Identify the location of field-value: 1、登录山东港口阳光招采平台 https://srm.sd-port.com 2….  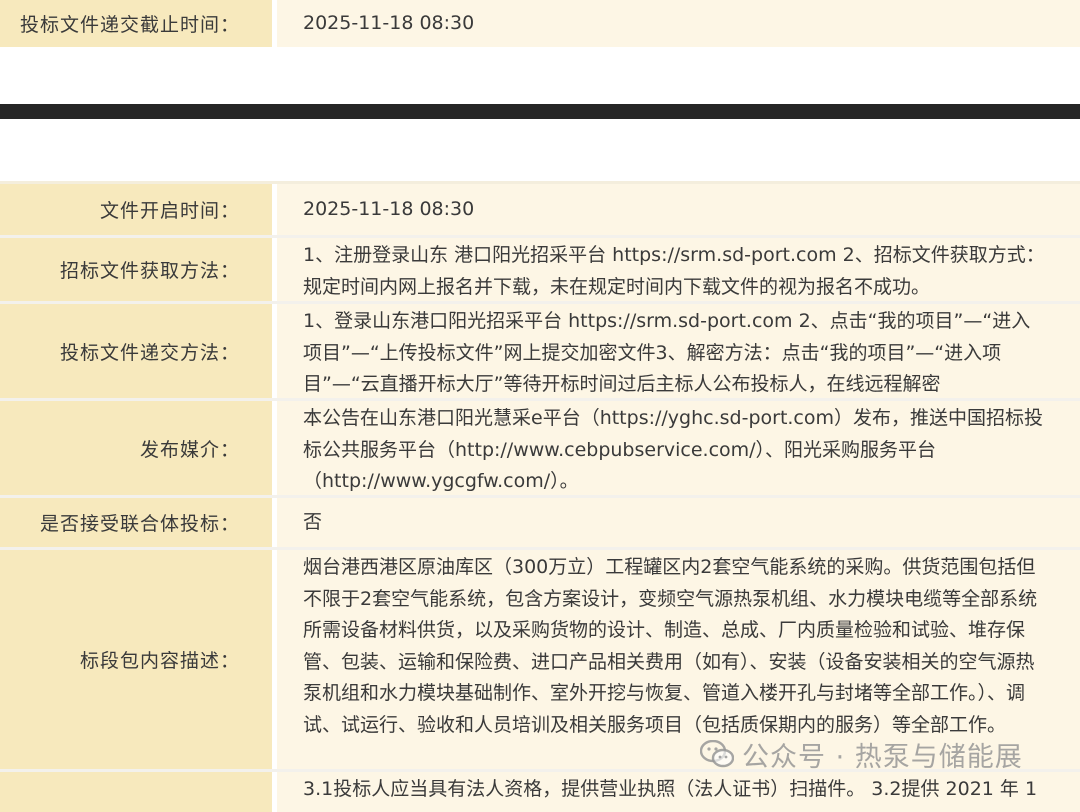
(678, 351).